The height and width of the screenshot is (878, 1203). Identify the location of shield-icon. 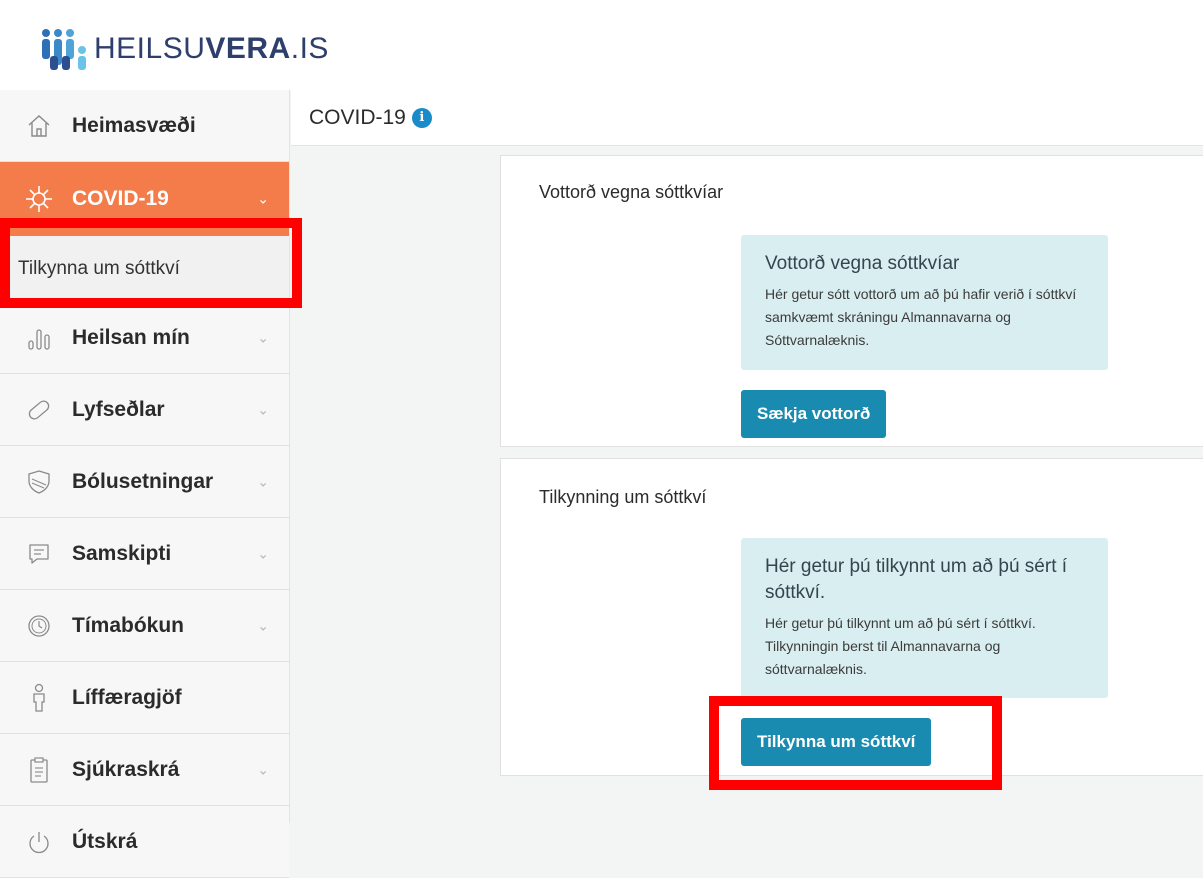
(39, 482).